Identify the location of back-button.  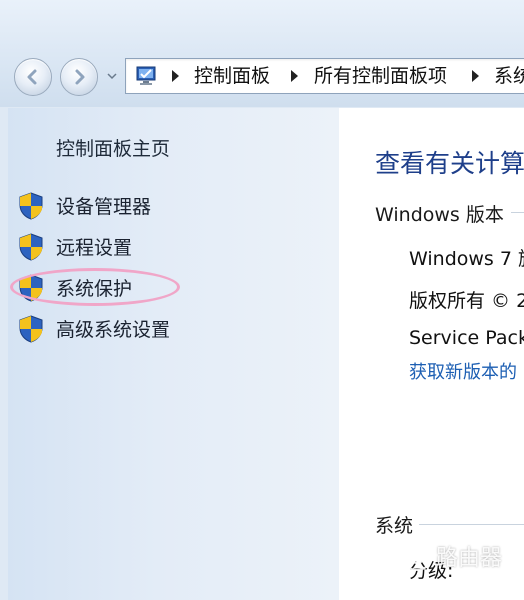
(33, 77).